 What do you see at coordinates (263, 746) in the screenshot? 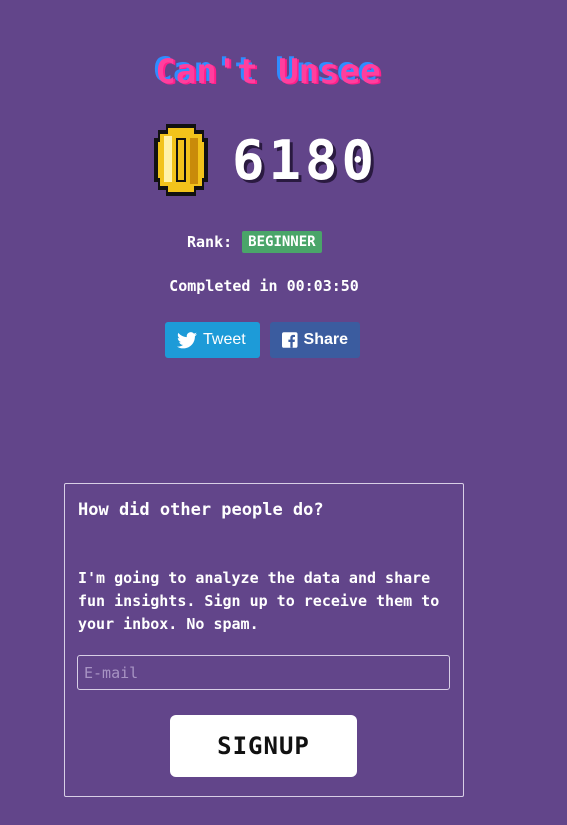
I see `signup-button: SIGNUP` at bounding box center [263, 746].